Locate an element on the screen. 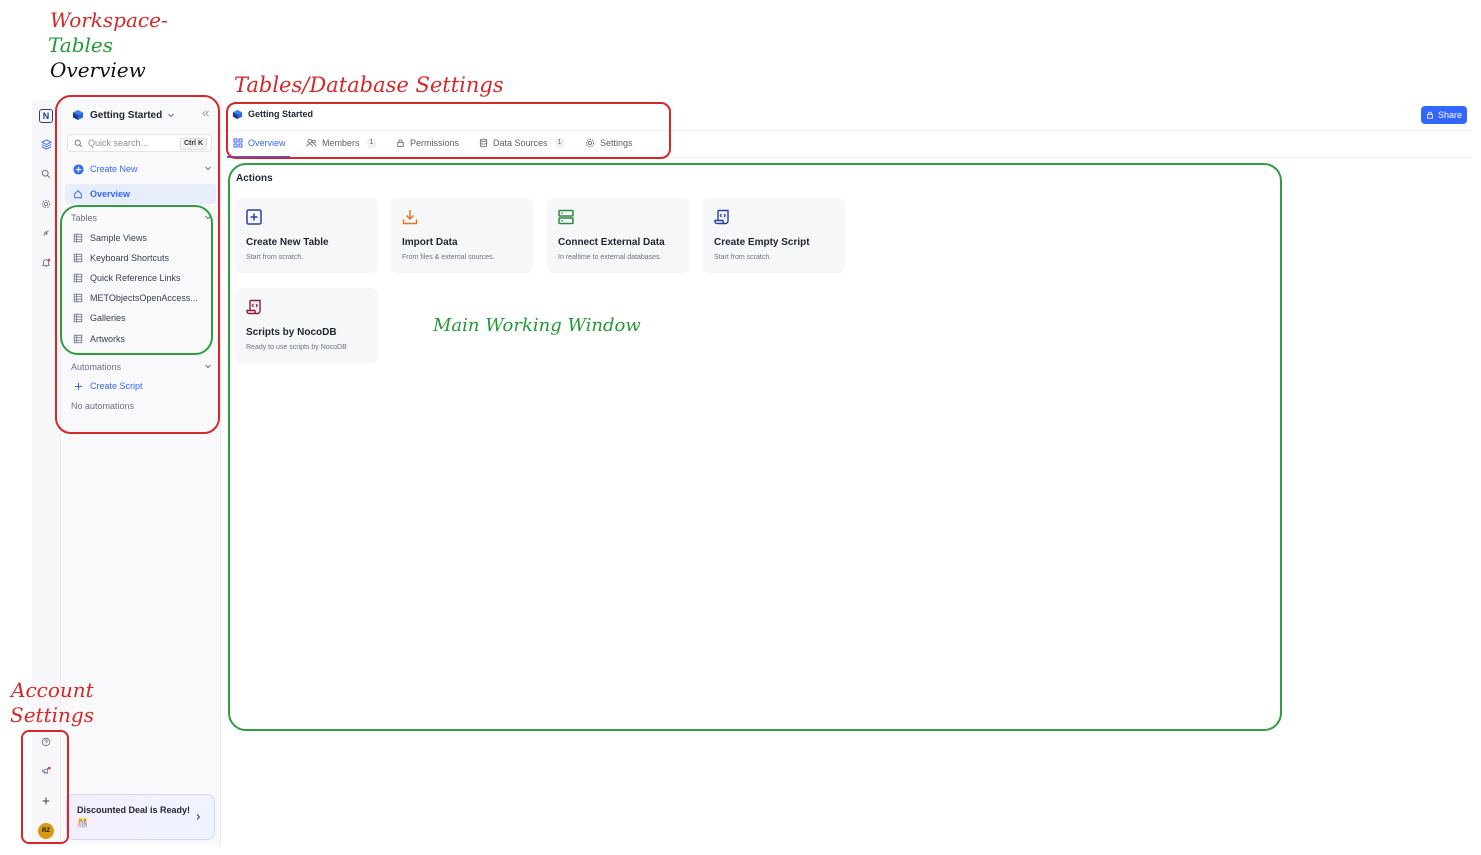 This screenshot has height=855, width=1481. sidebar-item-table: Quick Reference Links is located at coordinates (140, 278).